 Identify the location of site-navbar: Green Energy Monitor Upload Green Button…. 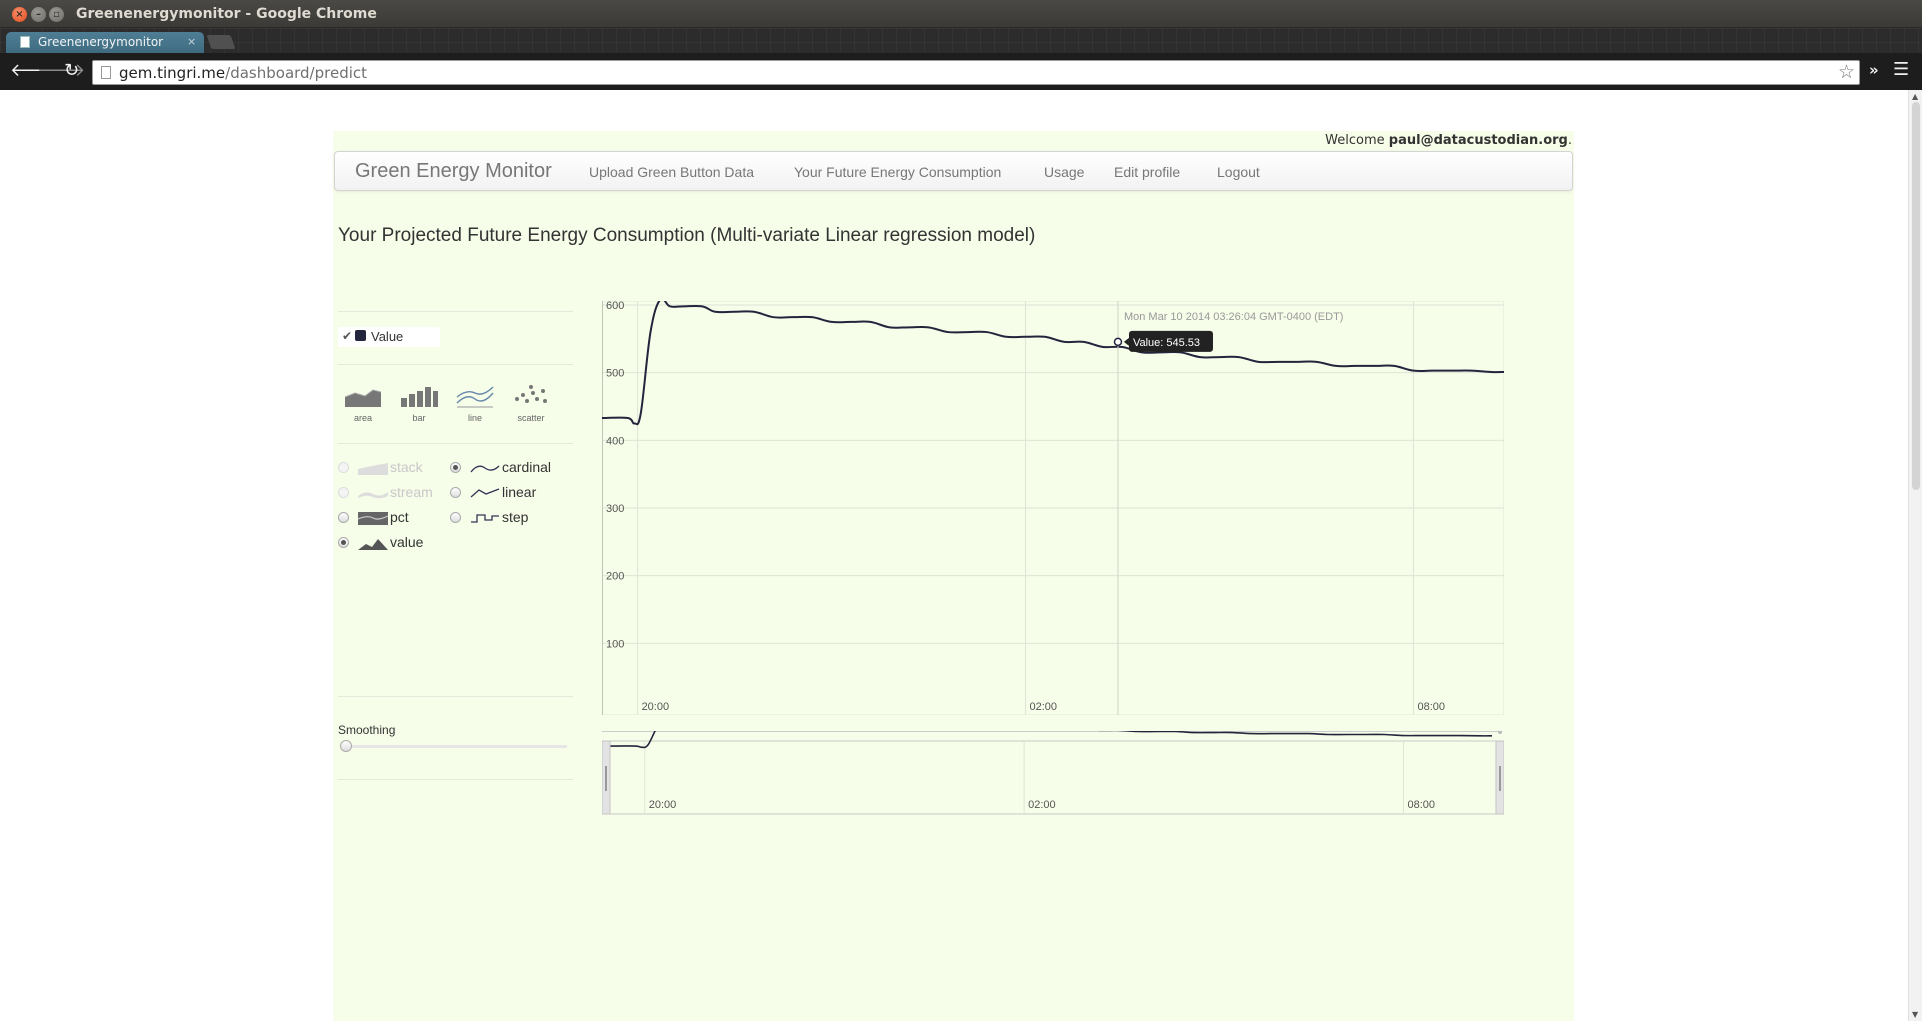
(953, 171).